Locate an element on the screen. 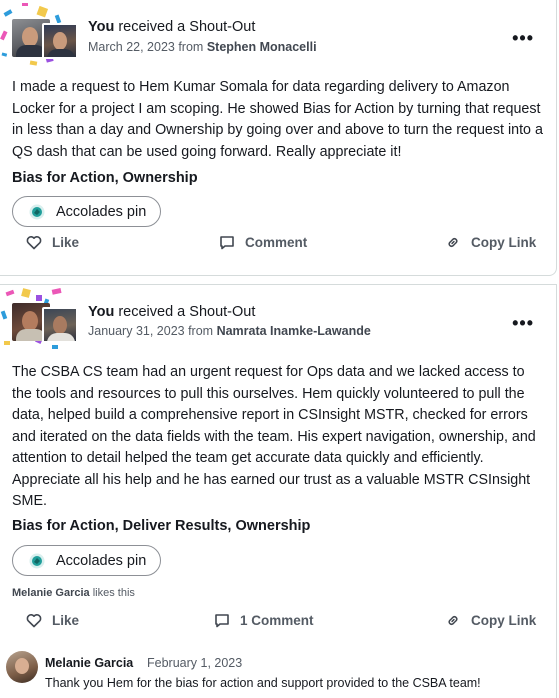 The image size is (559, 698). comment-button: 1 Comment is located at coordinates (264, 620).